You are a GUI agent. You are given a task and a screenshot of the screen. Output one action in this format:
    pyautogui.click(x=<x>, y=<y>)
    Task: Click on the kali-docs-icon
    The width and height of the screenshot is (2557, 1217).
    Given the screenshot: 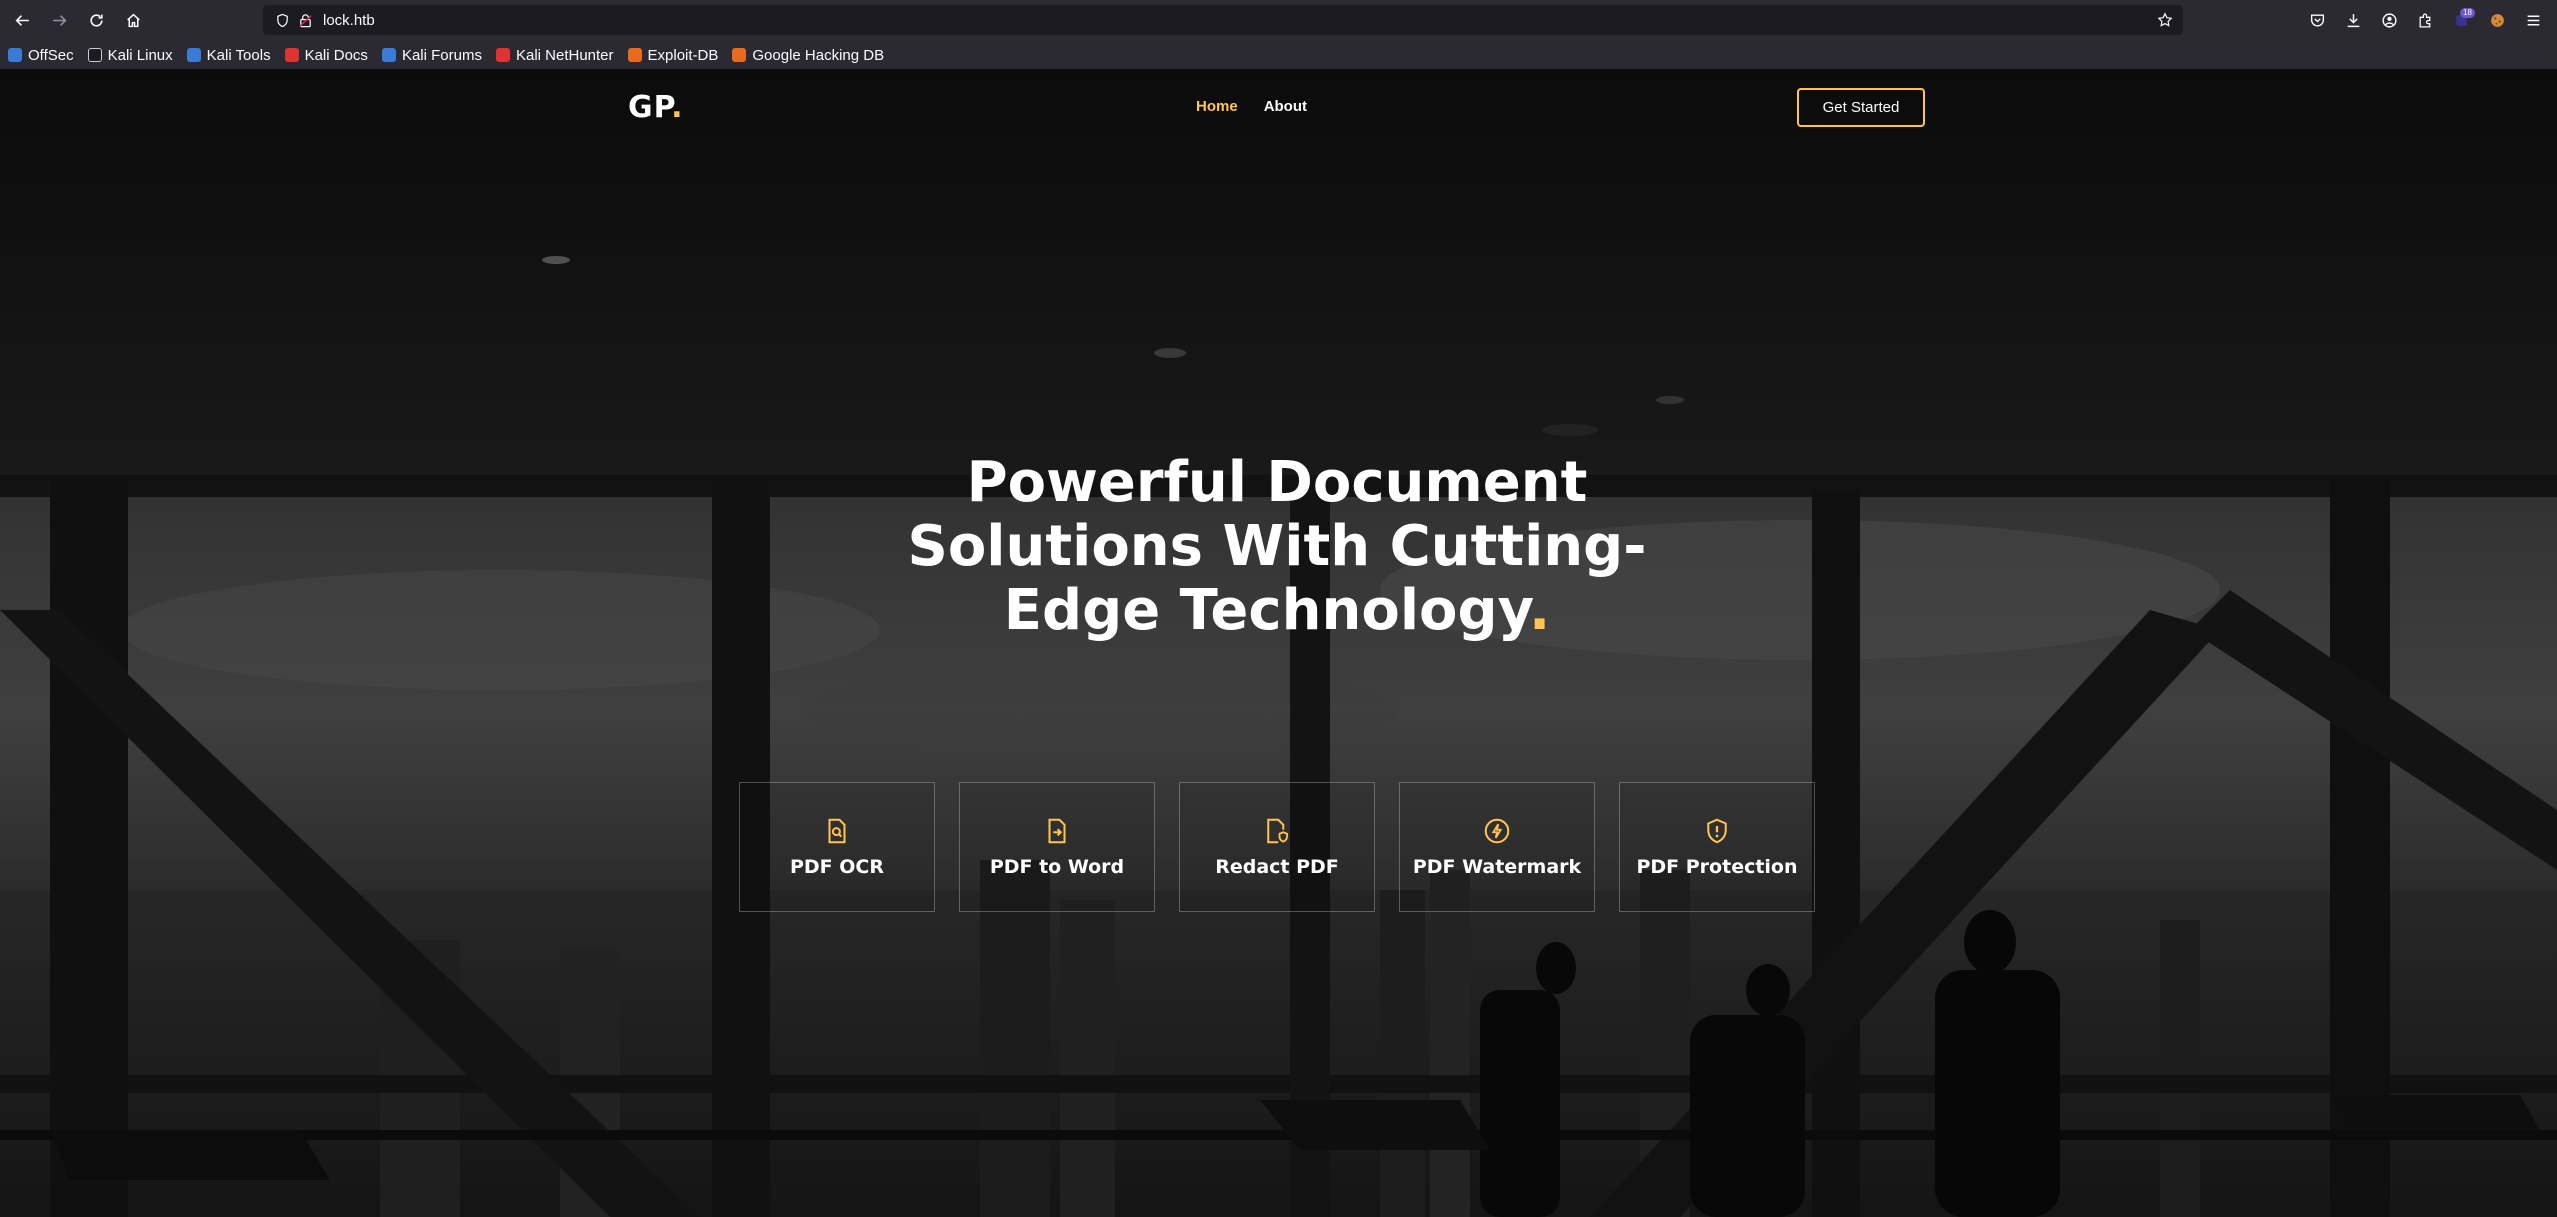 What is the action you would take?
    pyautogui.click(x=291, y=55)
    